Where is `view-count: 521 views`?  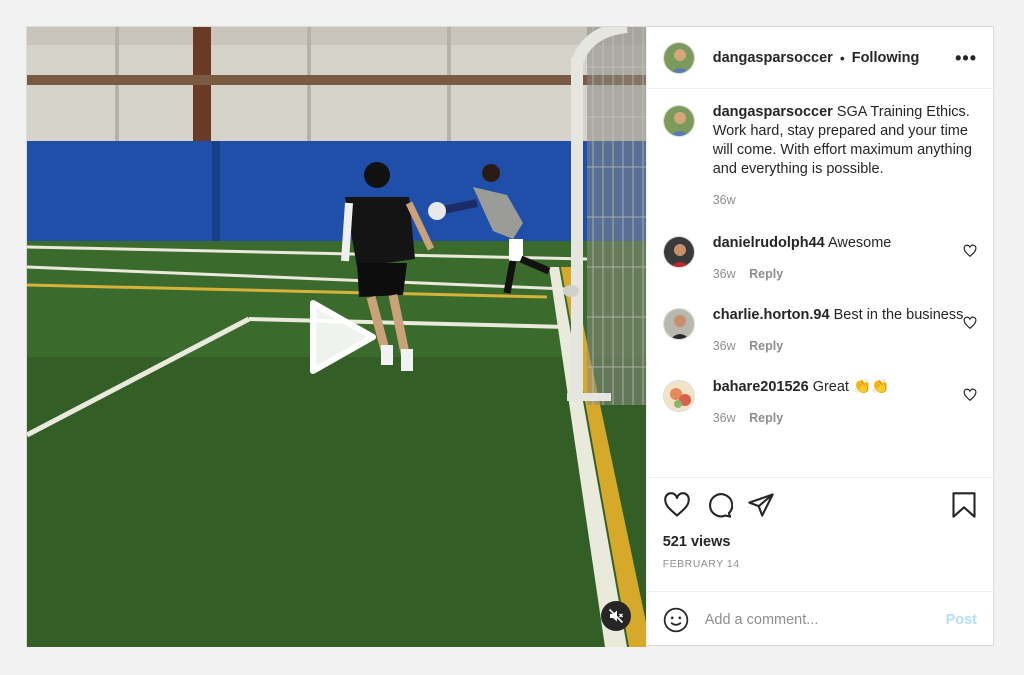
view-count: 521 views is located at coordinates (820, 542).